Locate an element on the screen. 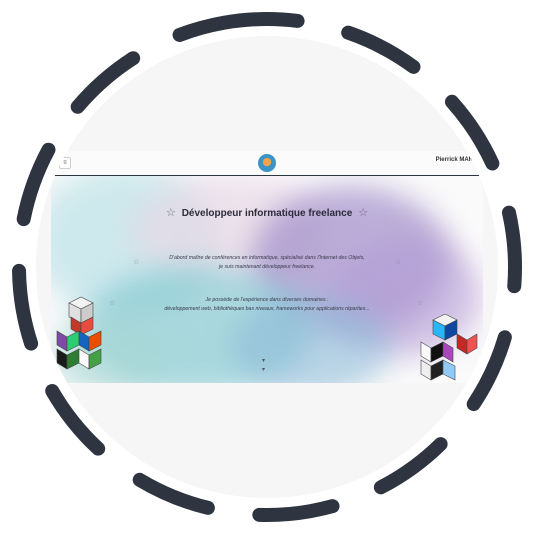 The height and width of the screenshot is (534, 534). hamburger-icon: ≡ is located at coordinates (65, 163).